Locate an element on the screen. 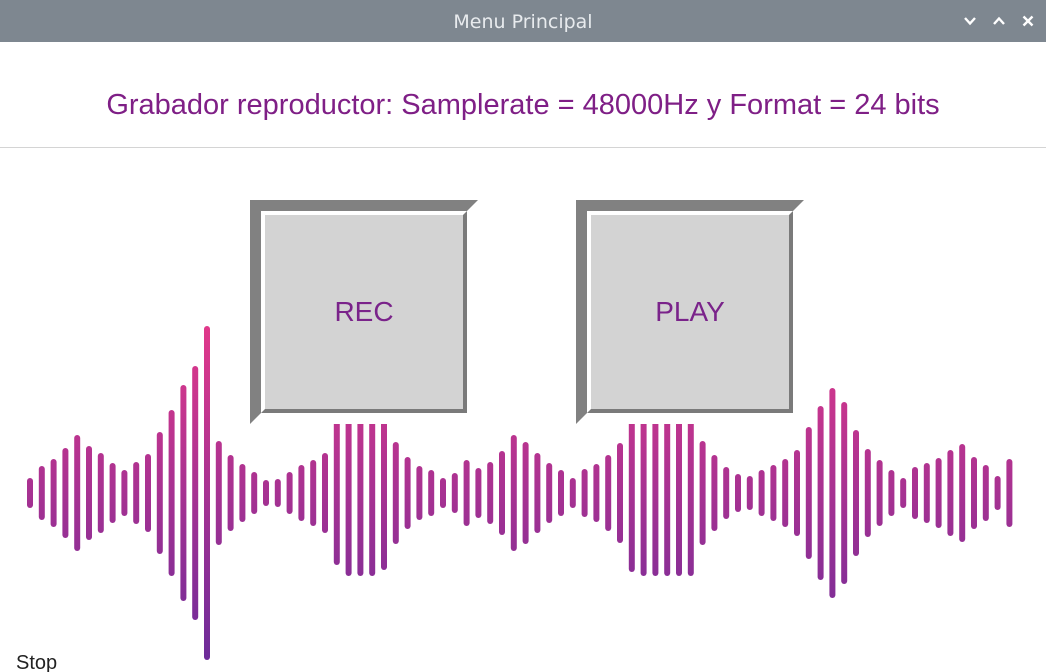 The width and height of the screenshot is (1046, 672). partial-stop-label: Stop is located at coordinates (37, 663).